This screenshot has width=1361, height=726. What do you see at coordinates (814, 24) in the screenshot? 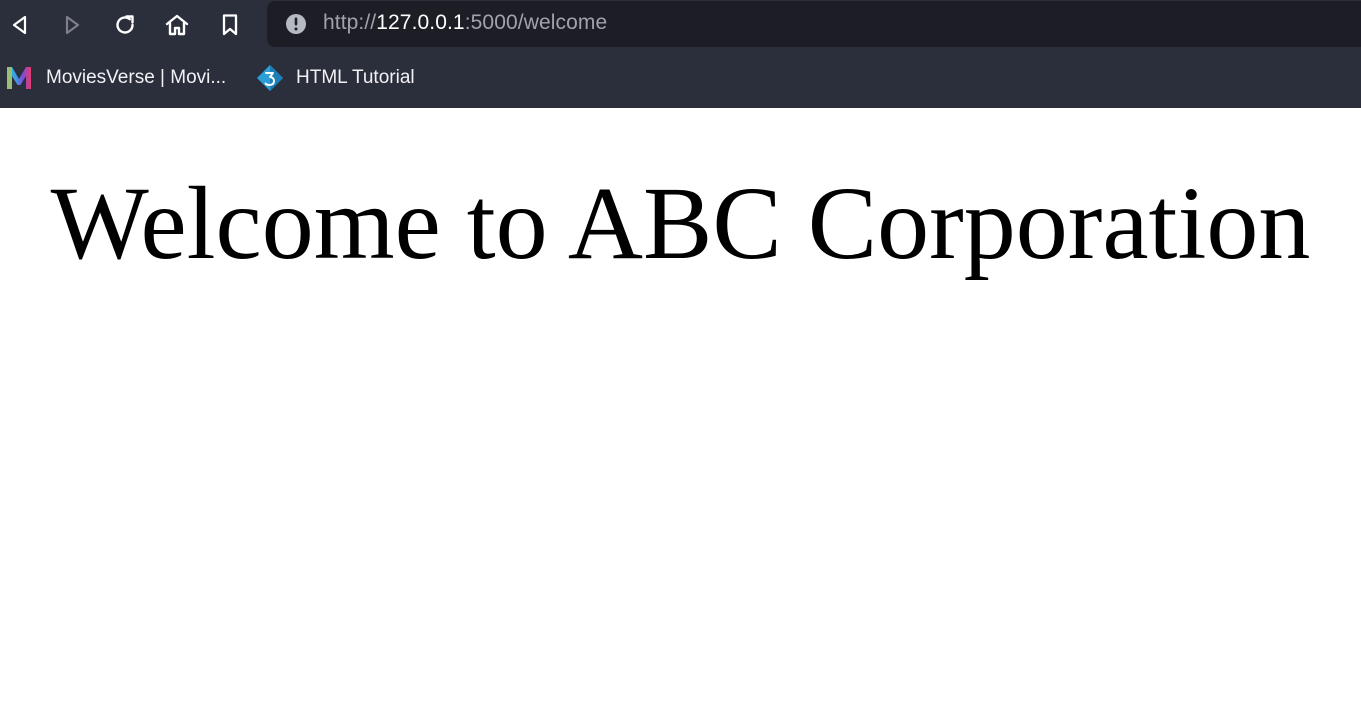
I see `address-bar: http://127.0.0.1:5000/welcome` at bounding box center [814, 24].